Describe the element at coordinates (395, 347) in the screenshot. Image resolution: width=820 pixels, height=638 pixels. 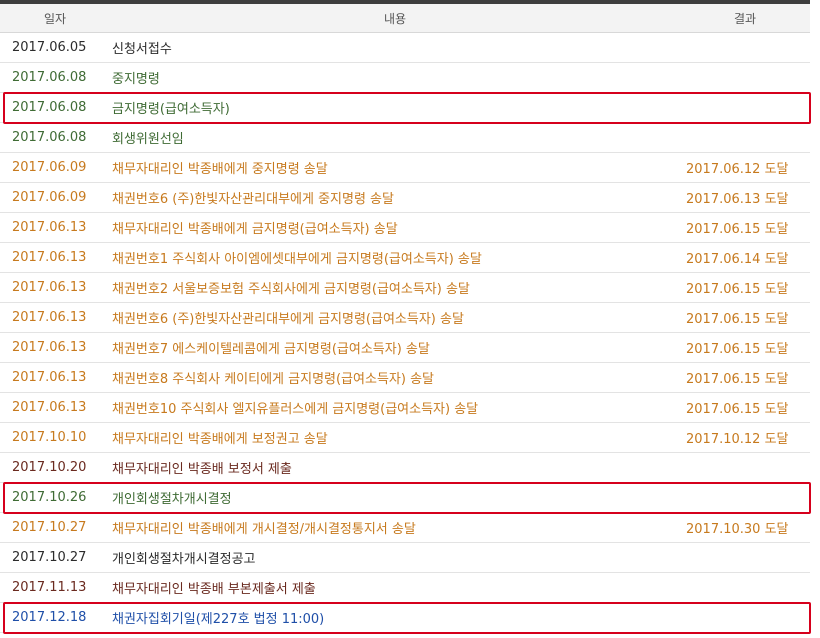
I see `content-cell: 채권번호7 에스케이텔레콤에게 금지명령(급여소득자) 송달` at that location.